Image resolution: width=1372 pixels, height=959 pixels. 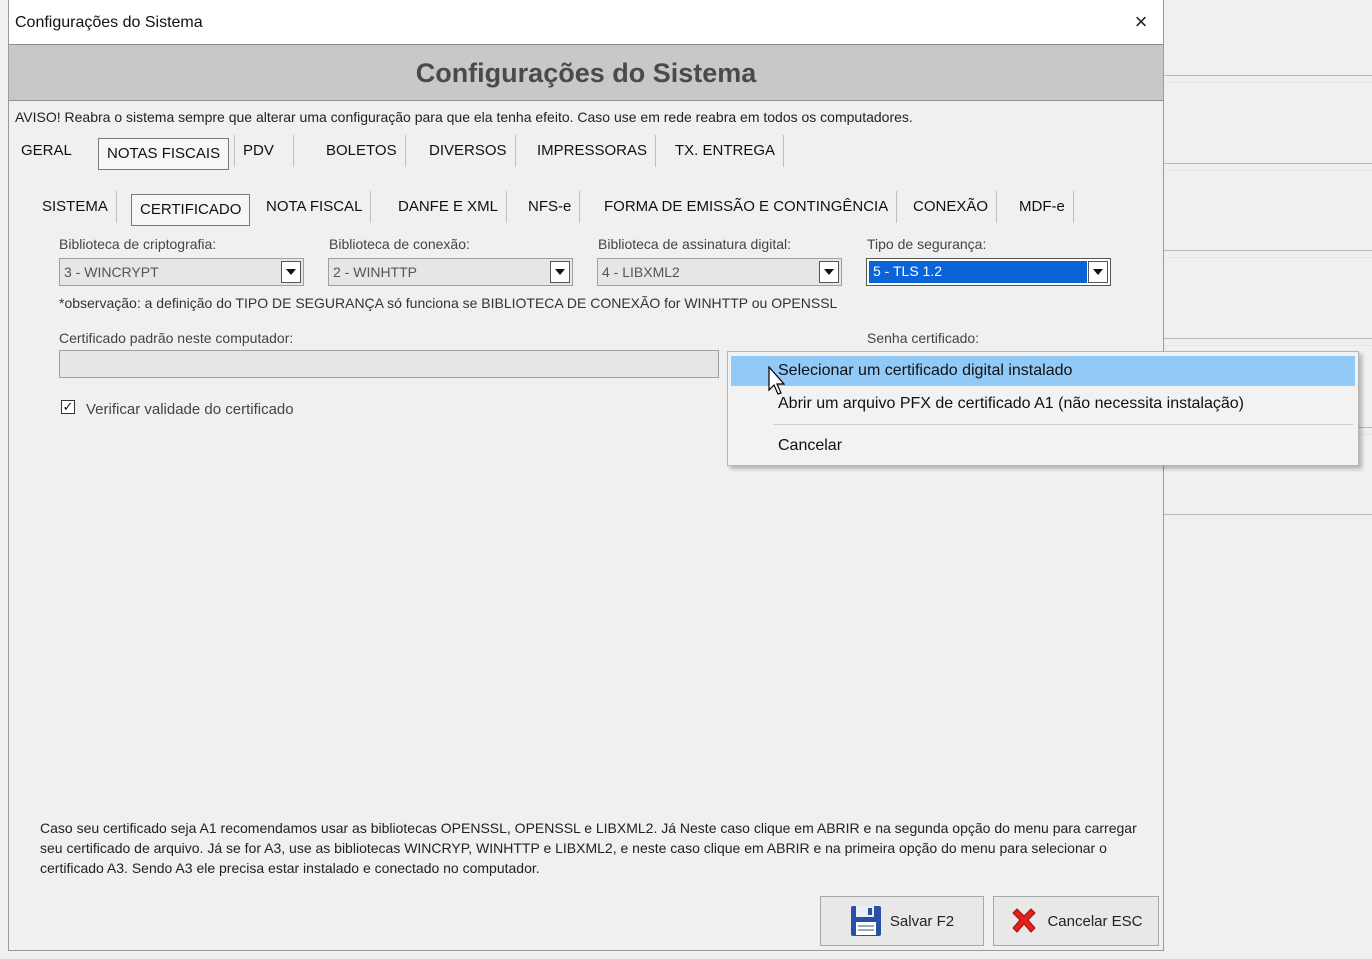 What do you see at coordinates (399, 244) in the screenshot?
I see `conn-lib-label: Biblioteca de conexão:` at bounding box center [399, 244].